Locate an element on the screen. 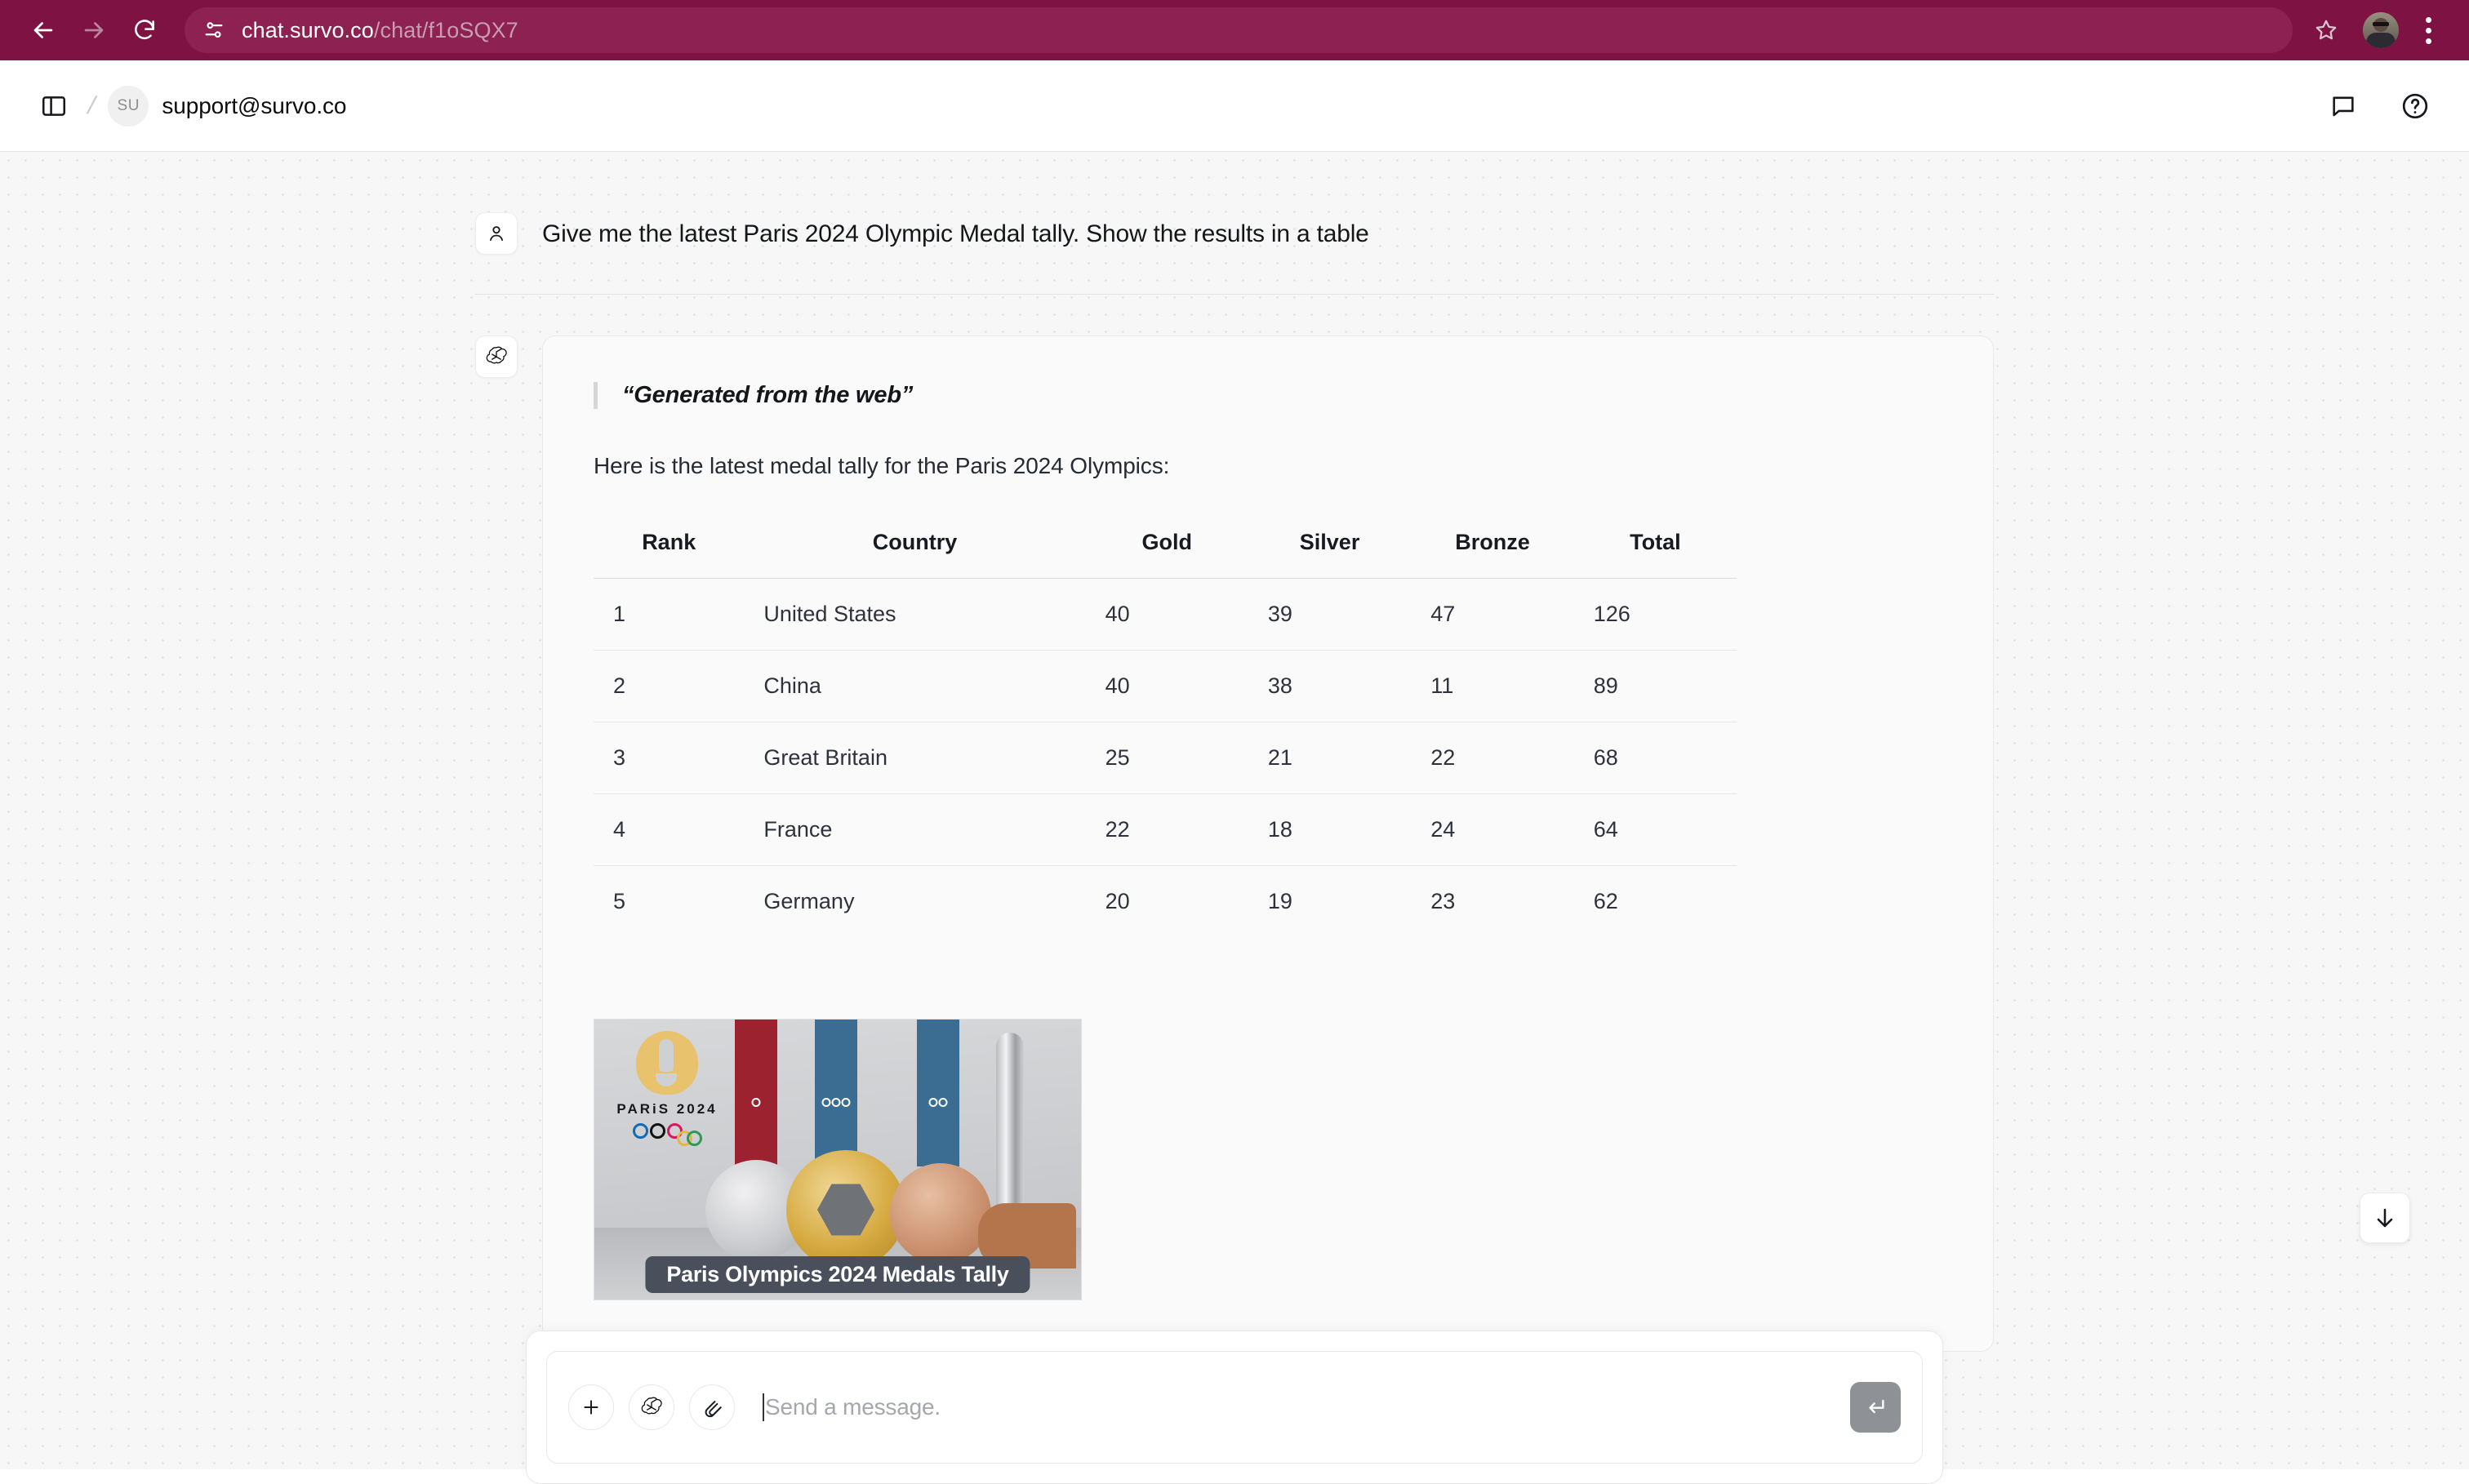 Image resolution: width=2469 pixels, height=1484 pixels. enter-return-icon is located at coordinates (1876, 1407).